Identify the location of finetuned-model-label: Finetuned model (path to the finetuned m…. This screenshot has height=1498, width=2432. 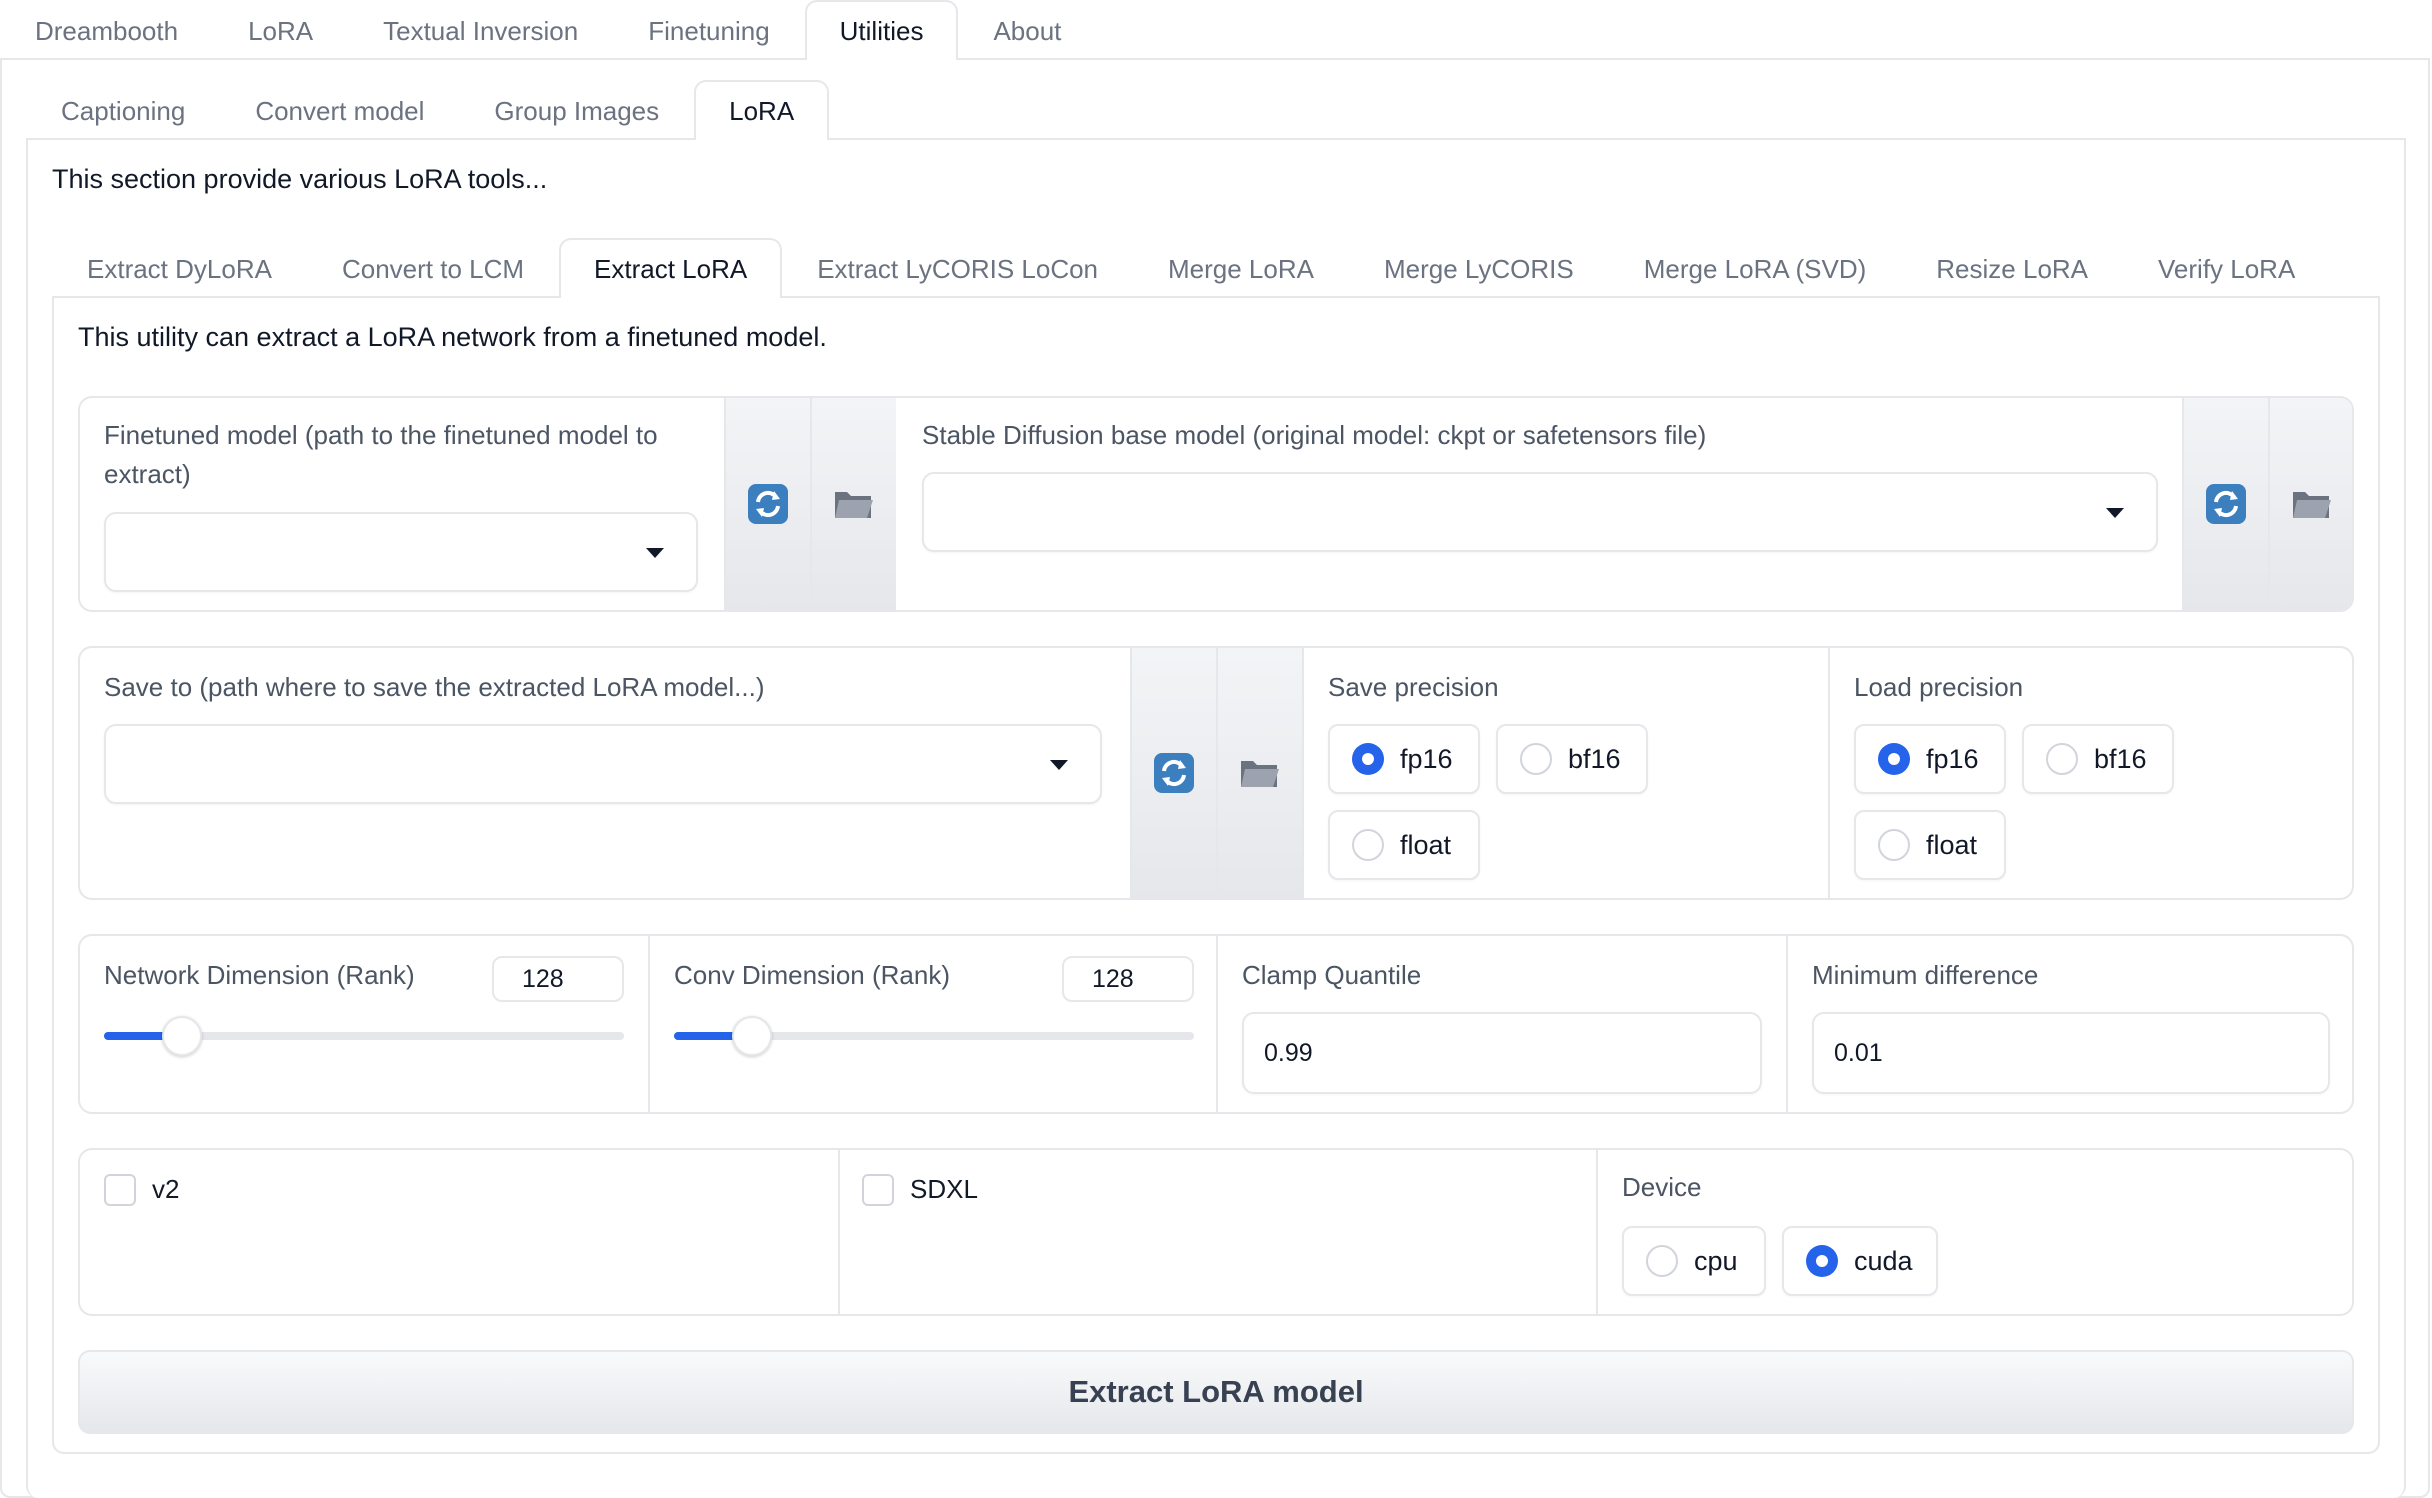
(381, 454).